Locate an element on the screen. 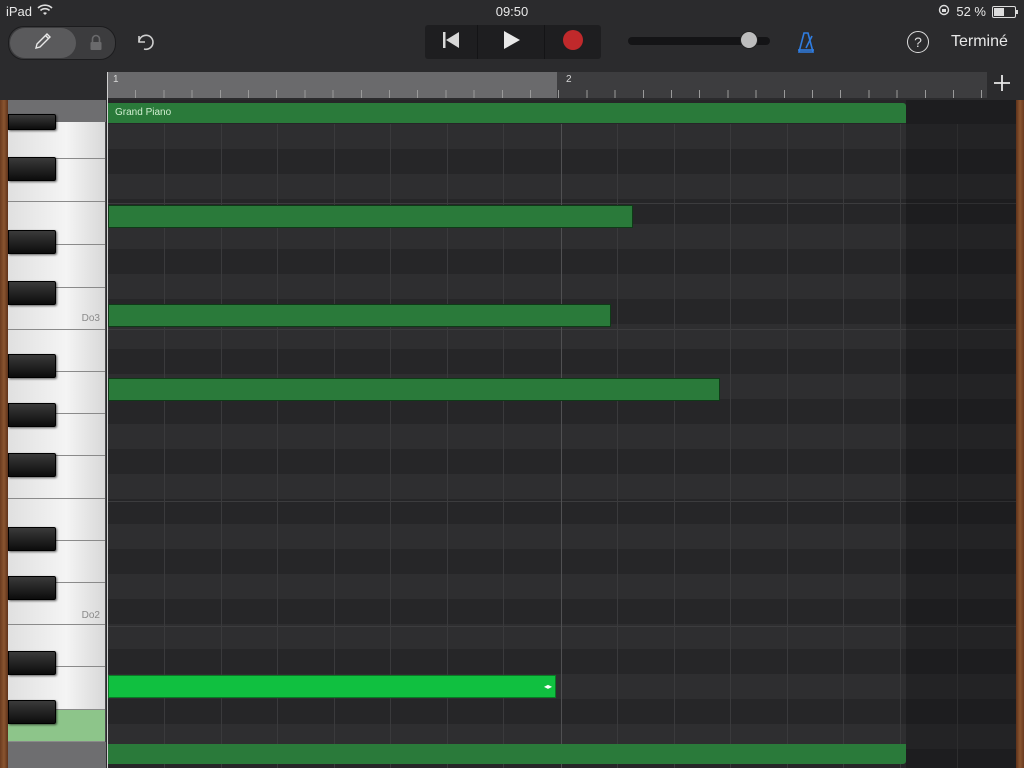  keyboard-bottom-cap is located at coordinates (57, 755).